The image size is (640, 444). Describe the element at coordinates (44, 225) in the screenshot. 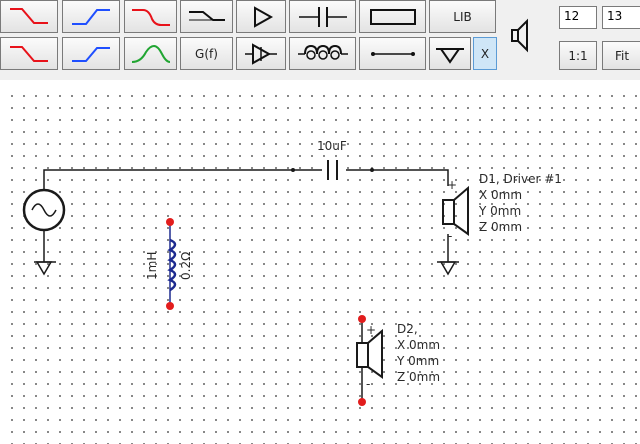

I see `signal-source` at that location.